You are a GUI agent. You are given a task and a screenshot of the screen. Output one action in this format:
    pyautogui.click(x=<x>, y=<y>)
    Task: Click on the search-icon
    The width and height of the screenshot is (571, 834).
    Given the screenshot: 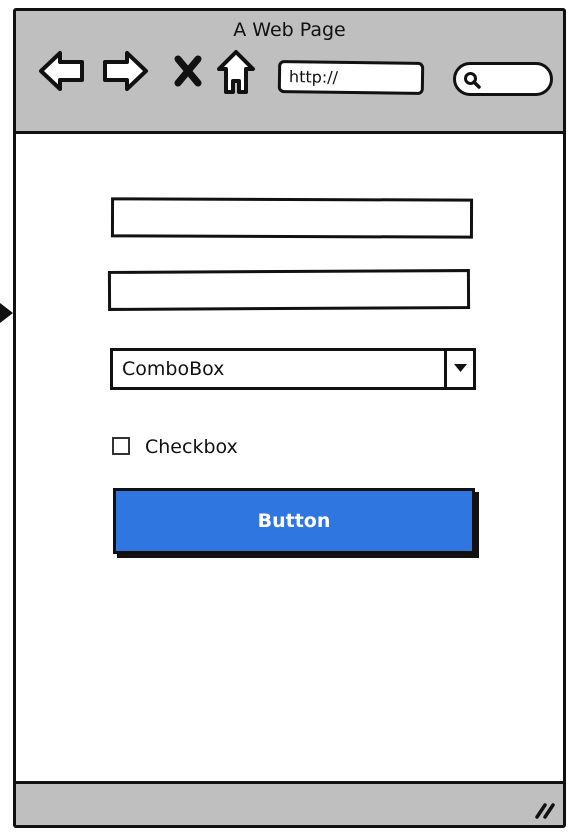 What is the action you would take?
    pyautogui.click(x=472, y=80)
    